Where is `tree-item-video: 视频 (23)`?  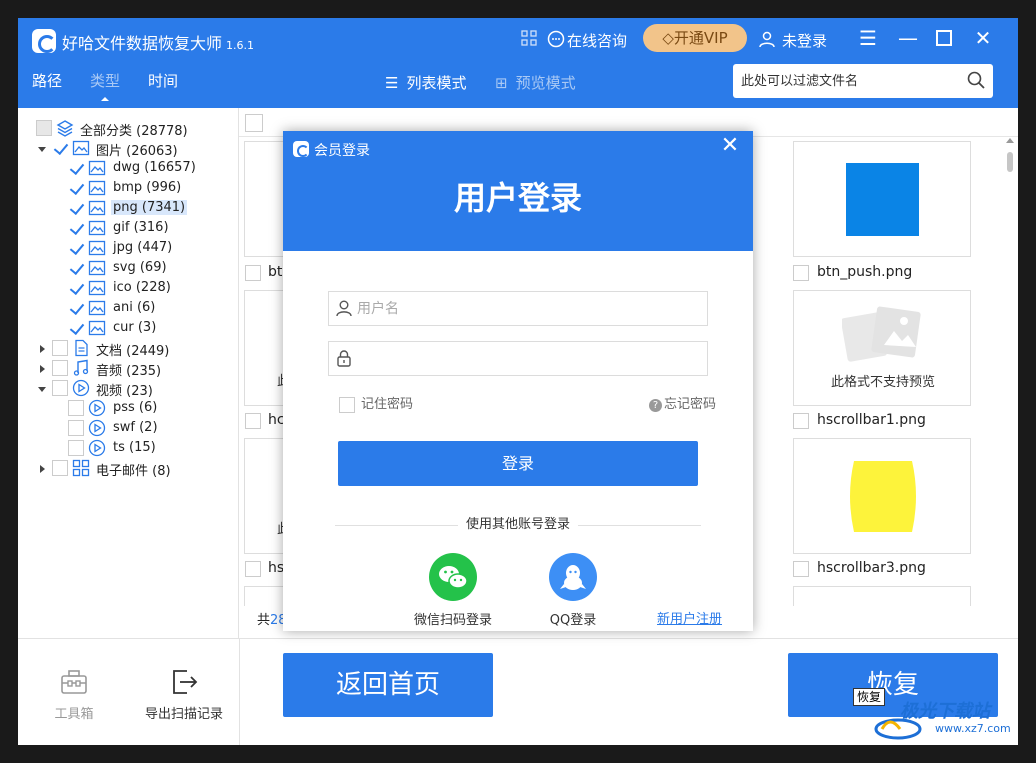 tree-item-video: 视频 (23) is located at coordinates (127, 389).